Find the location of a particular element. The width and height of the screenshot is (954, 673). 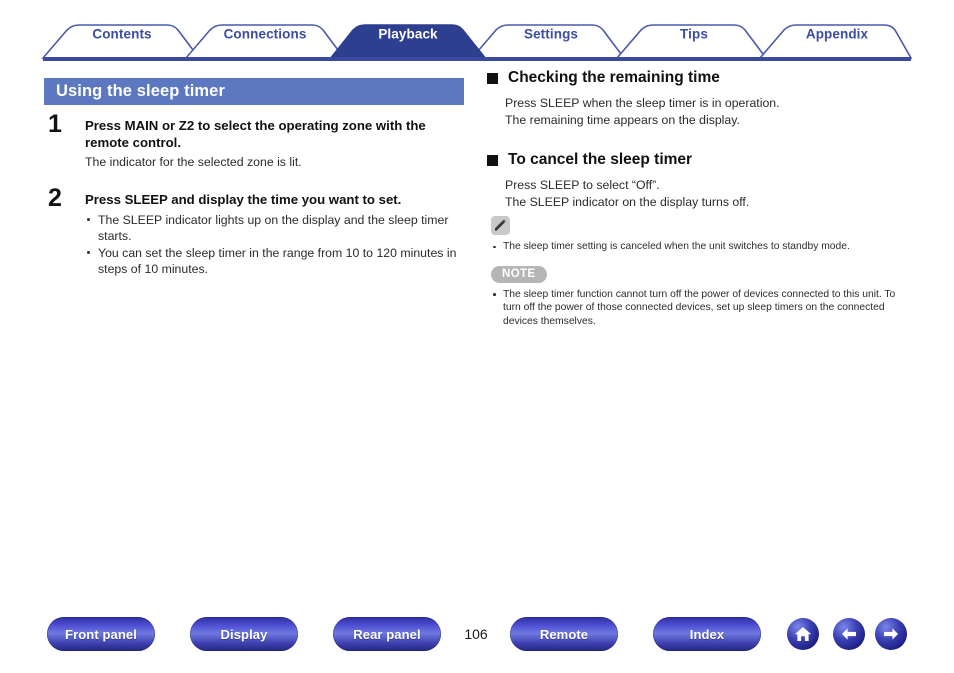

tab-settings: Settings is located at coordinates (551, 34).